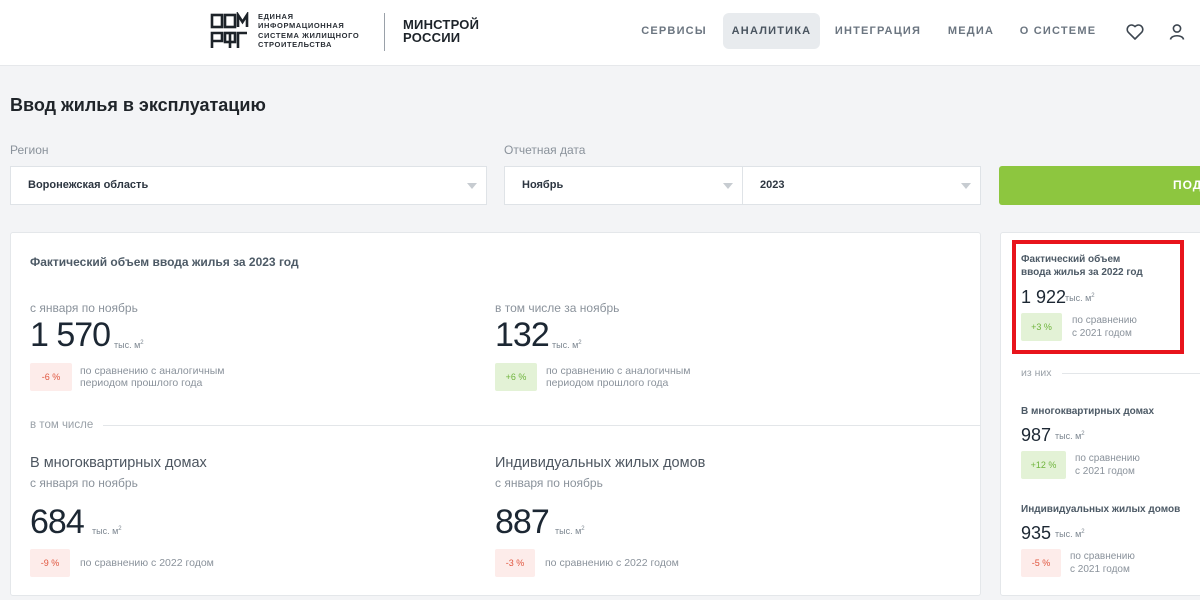 The height and width of the screenshot is (600, 1200). What do you see at coordinates (276, 16) in the screenshot?
I see `logo-text-line: ЕДИНАЯ` at bounding box center [276, 16].